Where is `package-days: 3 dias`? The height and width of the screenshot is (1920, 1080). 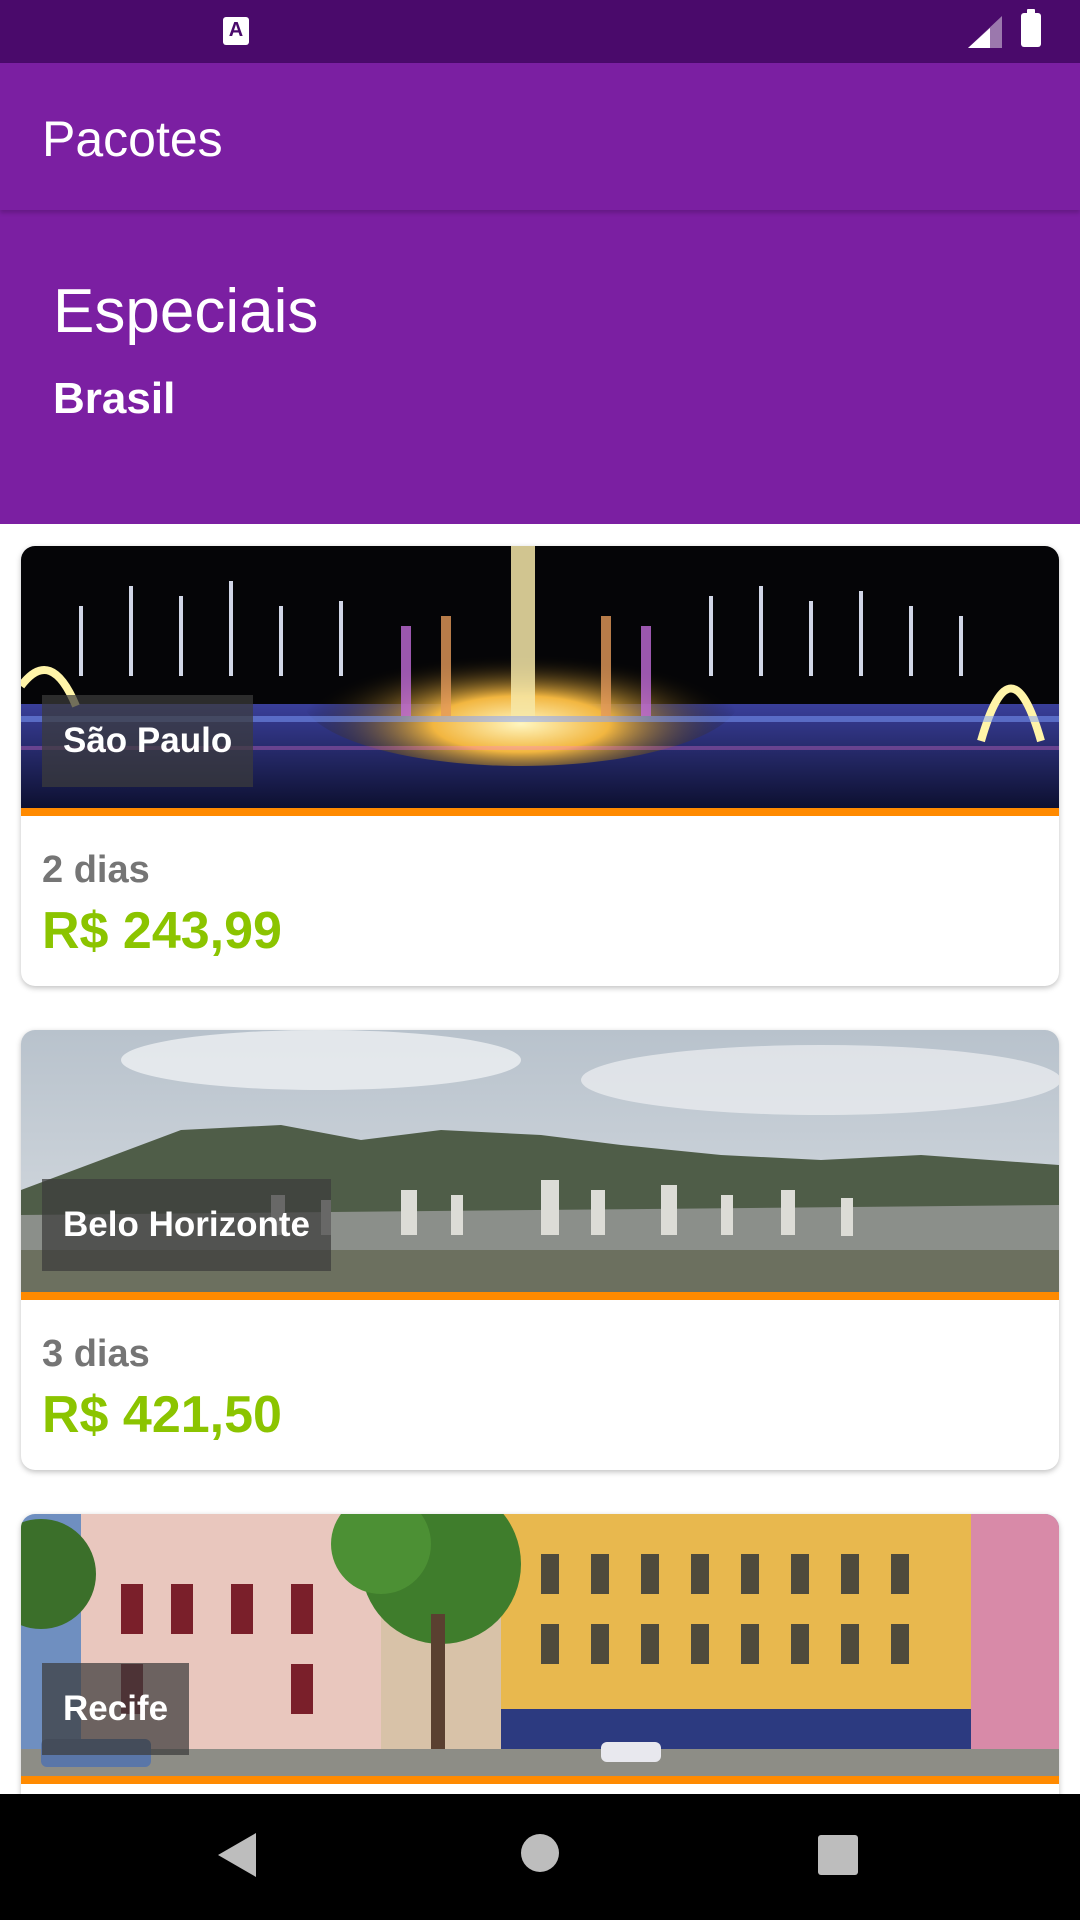 package-days: 3 dias is located at coordinates (96, 1354).